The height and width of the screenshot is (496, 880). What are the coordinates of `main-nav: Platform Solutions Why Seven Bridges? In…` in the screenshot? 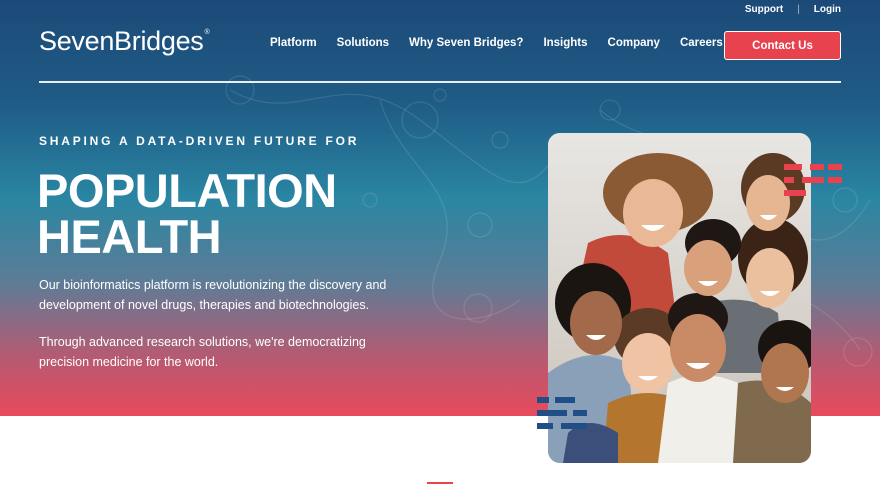 It's located at (506, 43).